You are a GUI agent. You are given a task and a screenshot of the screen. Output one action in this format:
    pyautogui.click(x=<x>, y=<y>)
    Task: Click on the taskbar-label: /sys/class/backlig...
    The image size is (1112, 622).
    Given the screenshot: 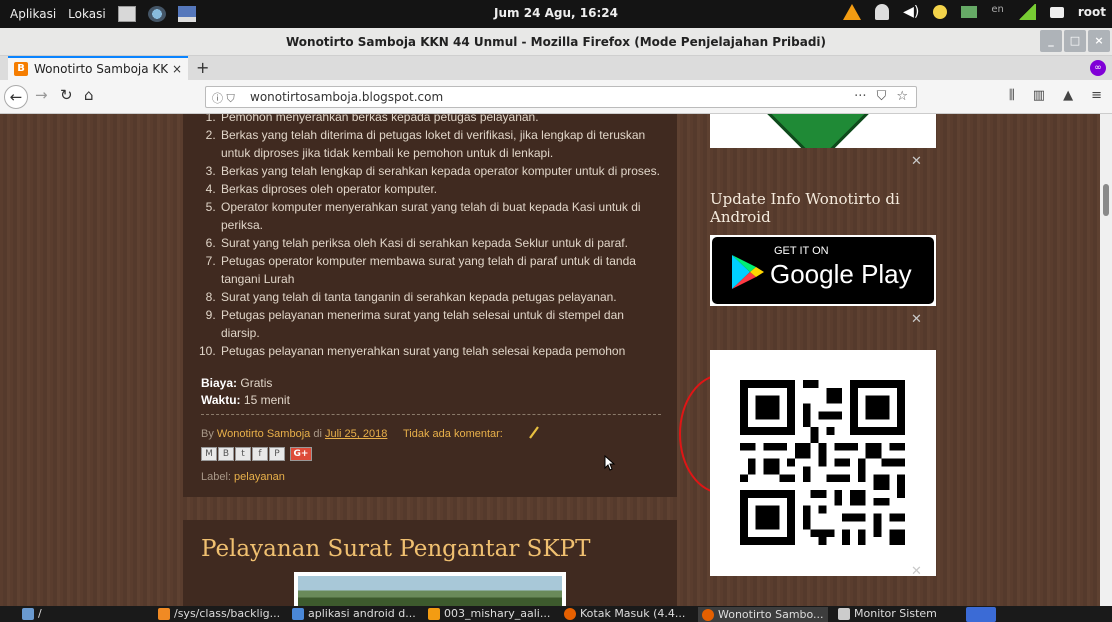 What is the action you would take?
    pyautogui.click(x=227, y=613)
    